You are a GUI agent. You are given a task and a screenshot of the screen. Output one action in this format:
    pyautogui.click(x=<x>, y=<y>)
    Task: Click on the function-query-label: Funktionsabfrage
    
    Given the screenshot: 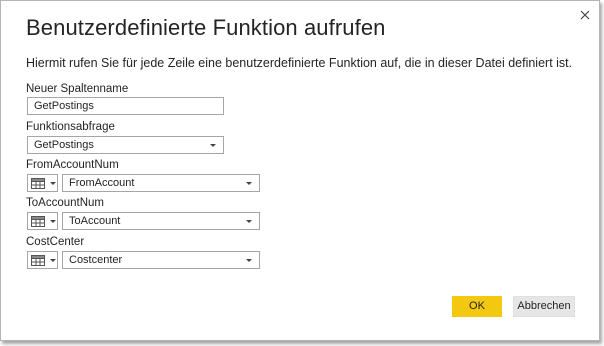 What is the action you would take?
    pyautogui.click(x=70, y=127)
    